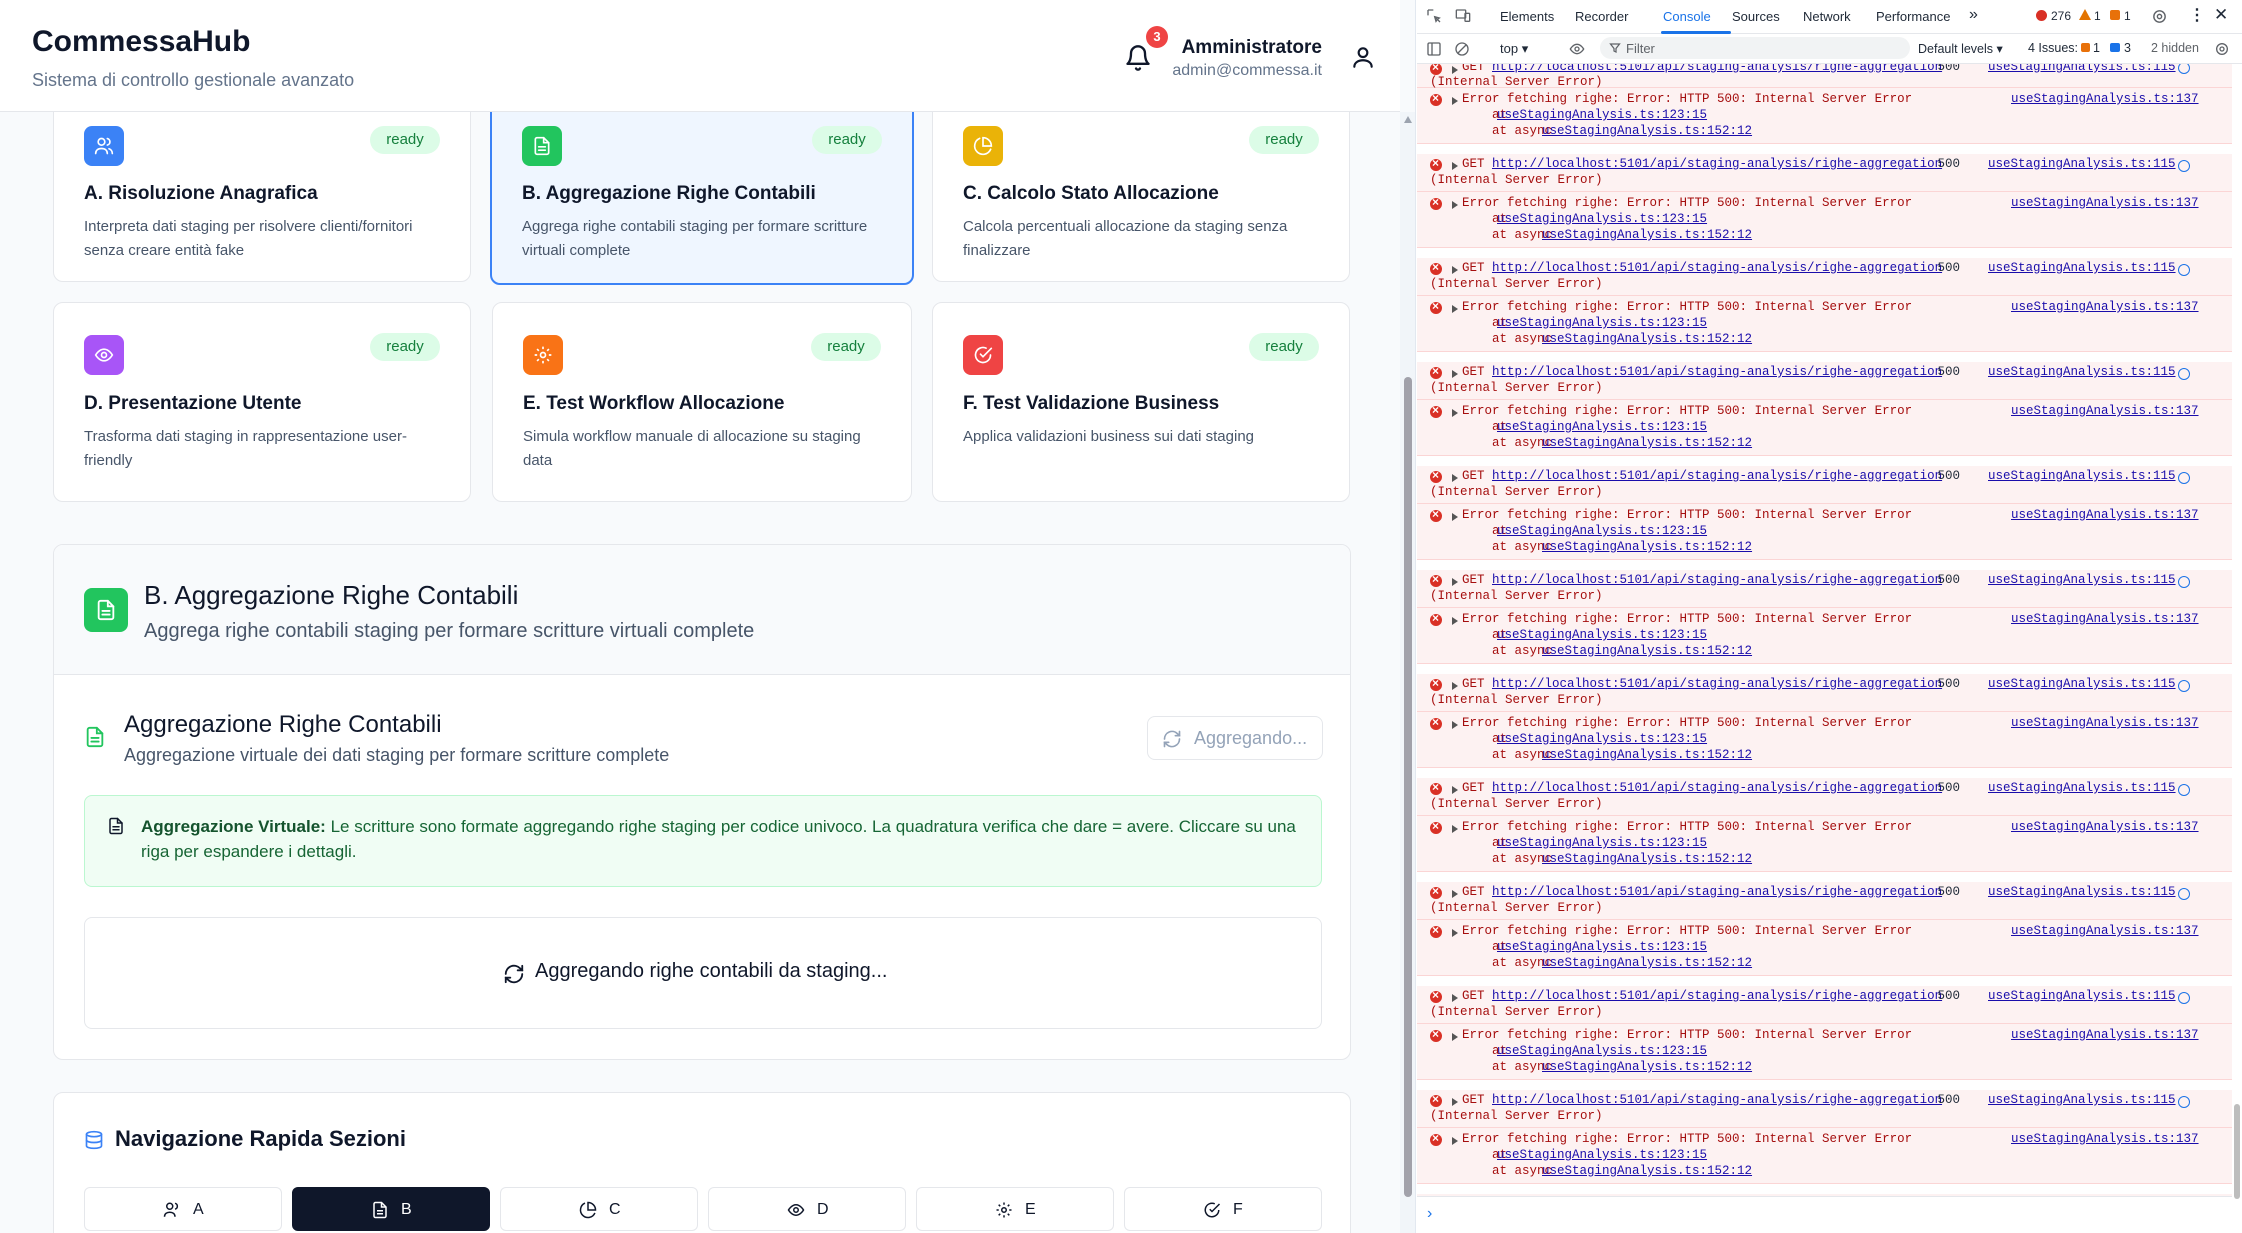  Describe the element at coordinates (1687, 16) in the screenshot. I see `tab-console: Console` at that location.